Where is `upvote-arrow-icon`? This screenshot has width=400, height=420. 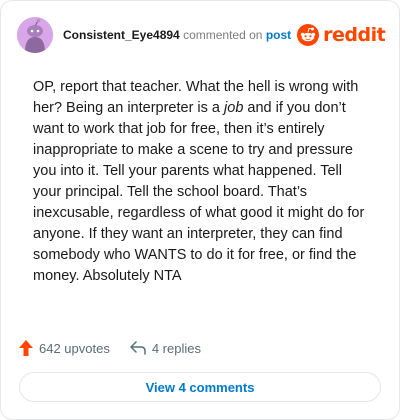 upvote-arrow-icon is located at coordinates (26, 348).